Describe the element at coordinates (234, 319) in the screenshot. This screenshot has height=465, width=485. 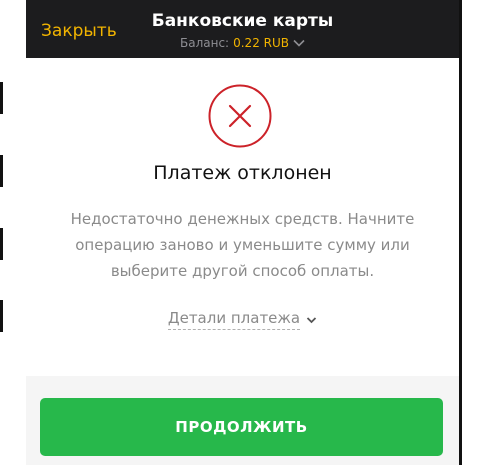
I see `payment-details-label: Детали платежа` at that location.